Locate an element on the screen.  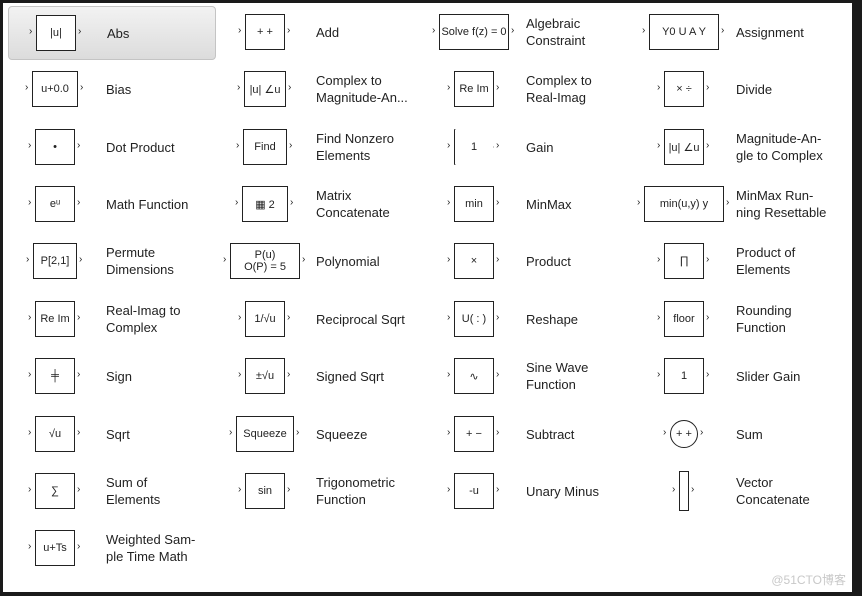
block-trigonometric-function: sin › › Trigonometric Function is located at coordinates (321, 491).